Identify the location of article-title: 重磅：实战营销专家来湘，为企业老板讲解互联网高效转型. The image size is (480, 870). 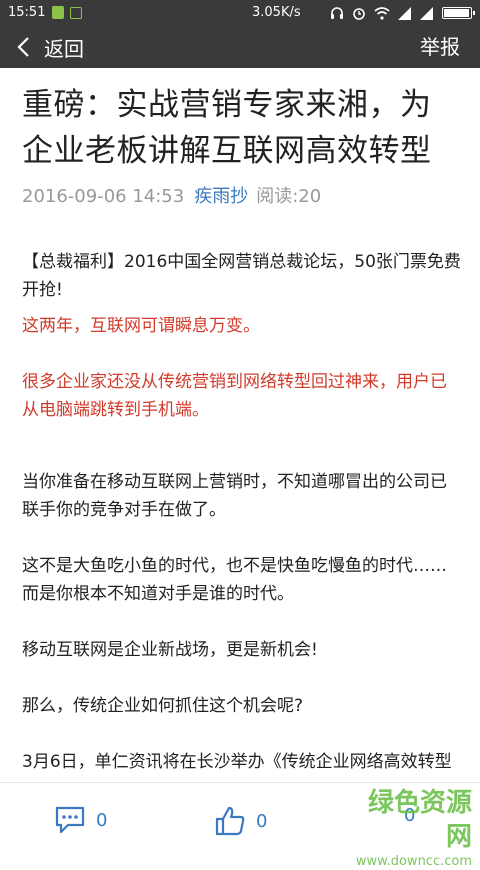
(227, 128).